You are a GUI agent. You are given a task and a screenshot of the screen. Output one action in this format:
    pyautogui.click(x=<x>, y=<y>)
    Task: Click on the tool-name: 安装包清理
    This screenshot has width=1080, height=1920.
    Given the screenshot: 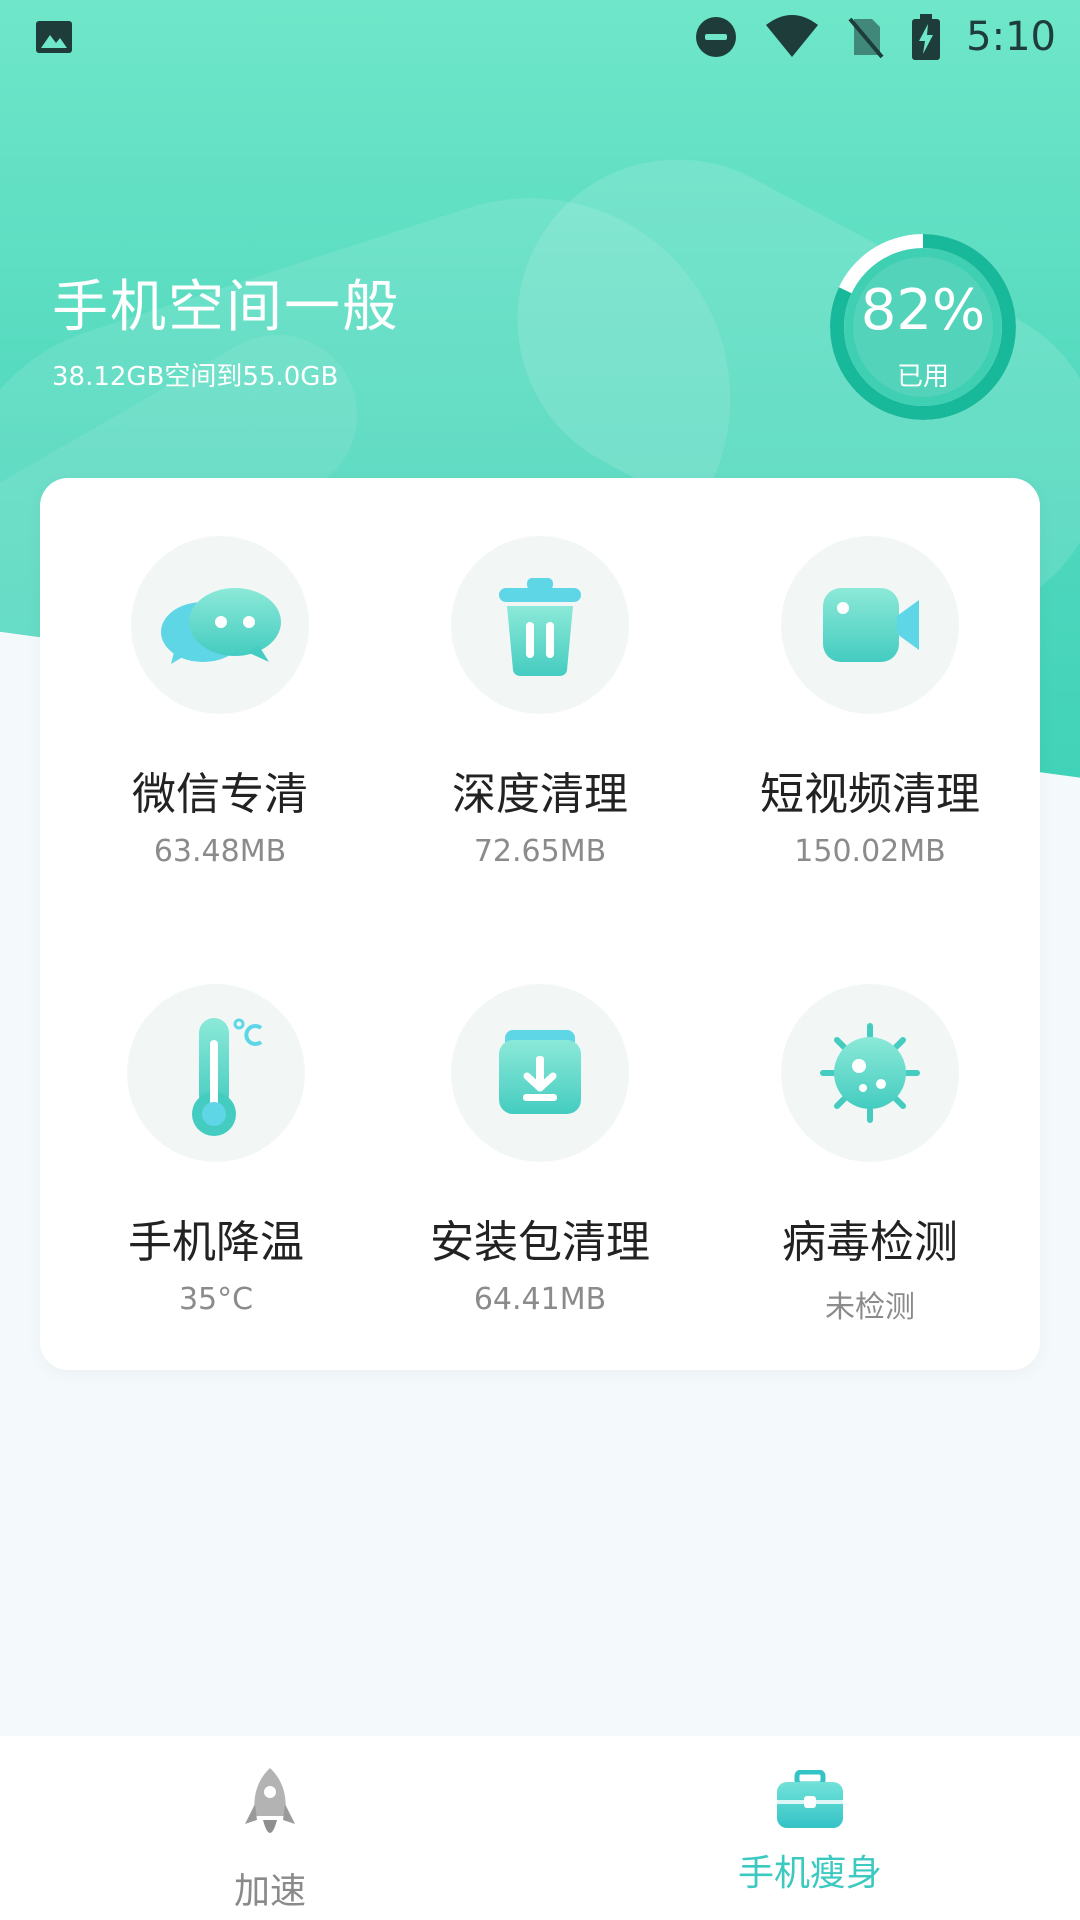 What is the action you would take?
    pyautogui.click(x=540, y=1242)
    